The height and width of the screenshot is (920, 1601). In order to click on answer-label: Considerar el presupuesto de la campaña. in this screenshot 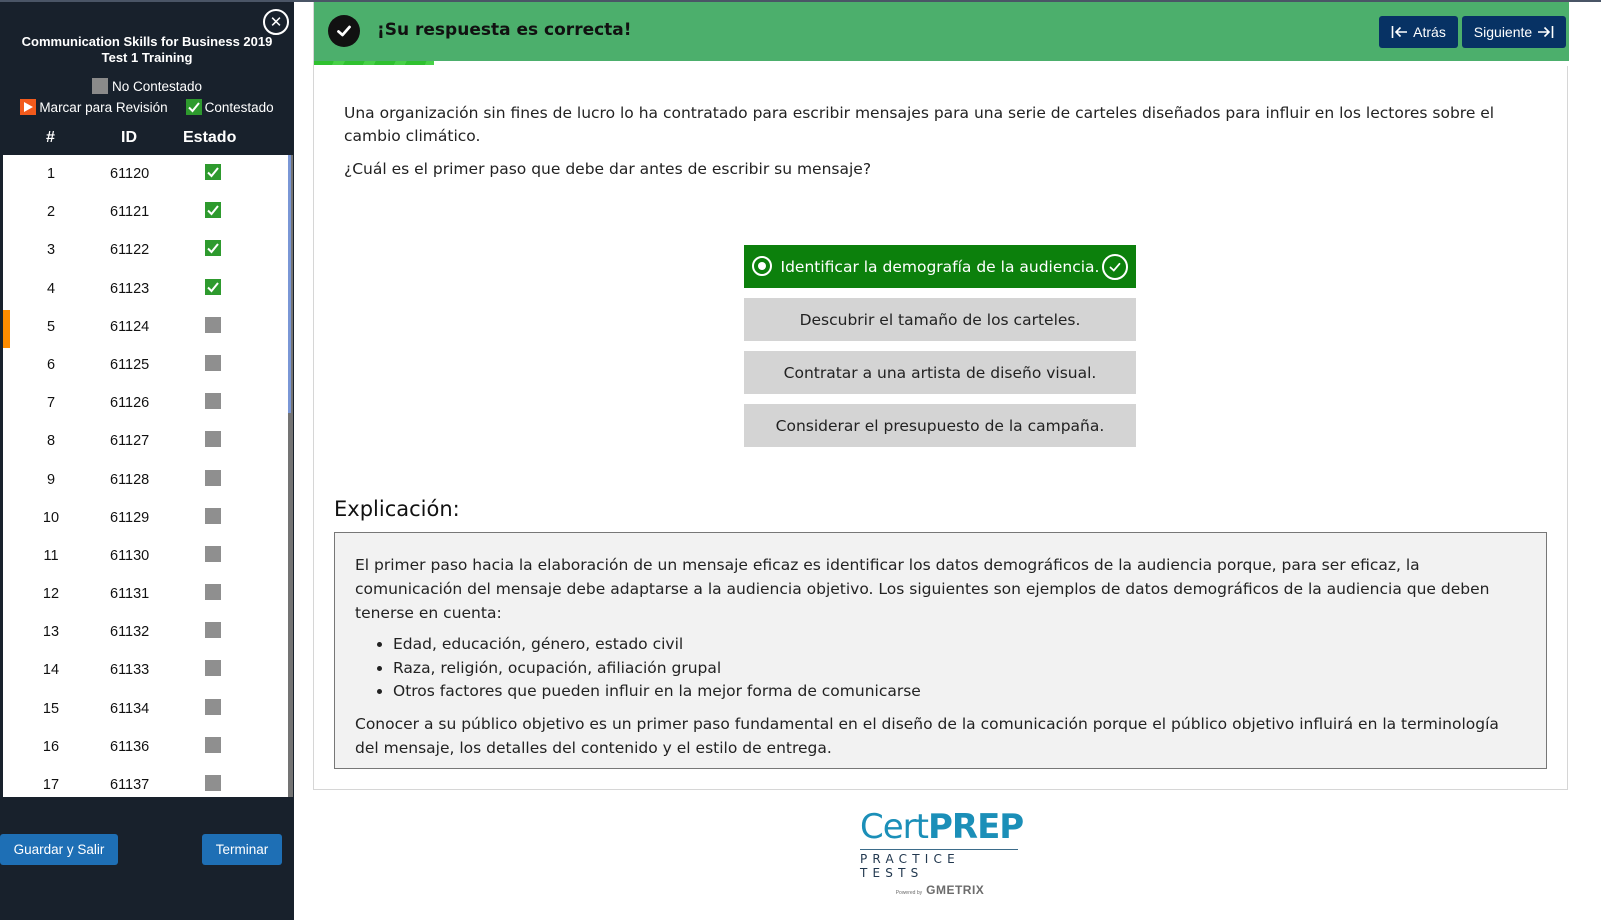, I will do `click(940, 425)`.